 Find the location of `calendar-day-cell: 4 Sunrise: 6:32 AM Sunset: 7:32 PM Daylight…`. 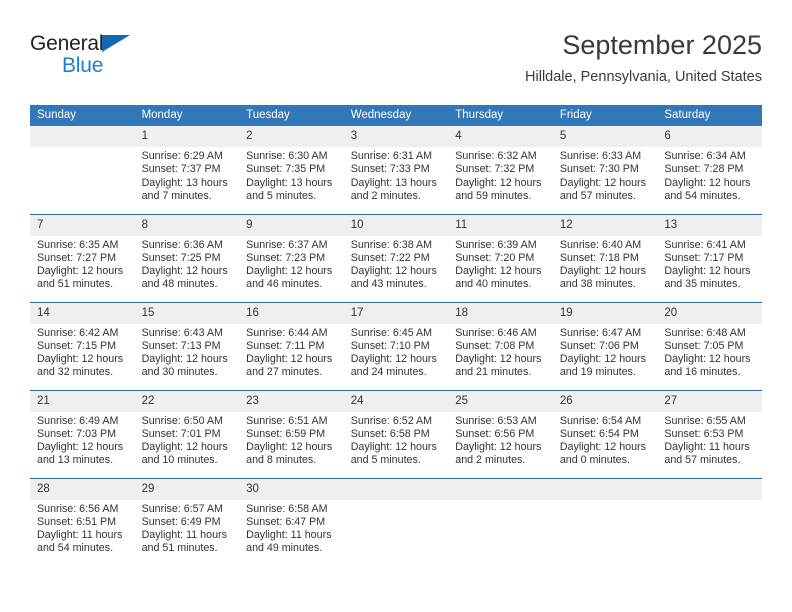

calendar-day-cell: 4 Sunrise: 6:32 AM Sunset: 7:32 PM Daylight… is located at coordinates (500, 170).